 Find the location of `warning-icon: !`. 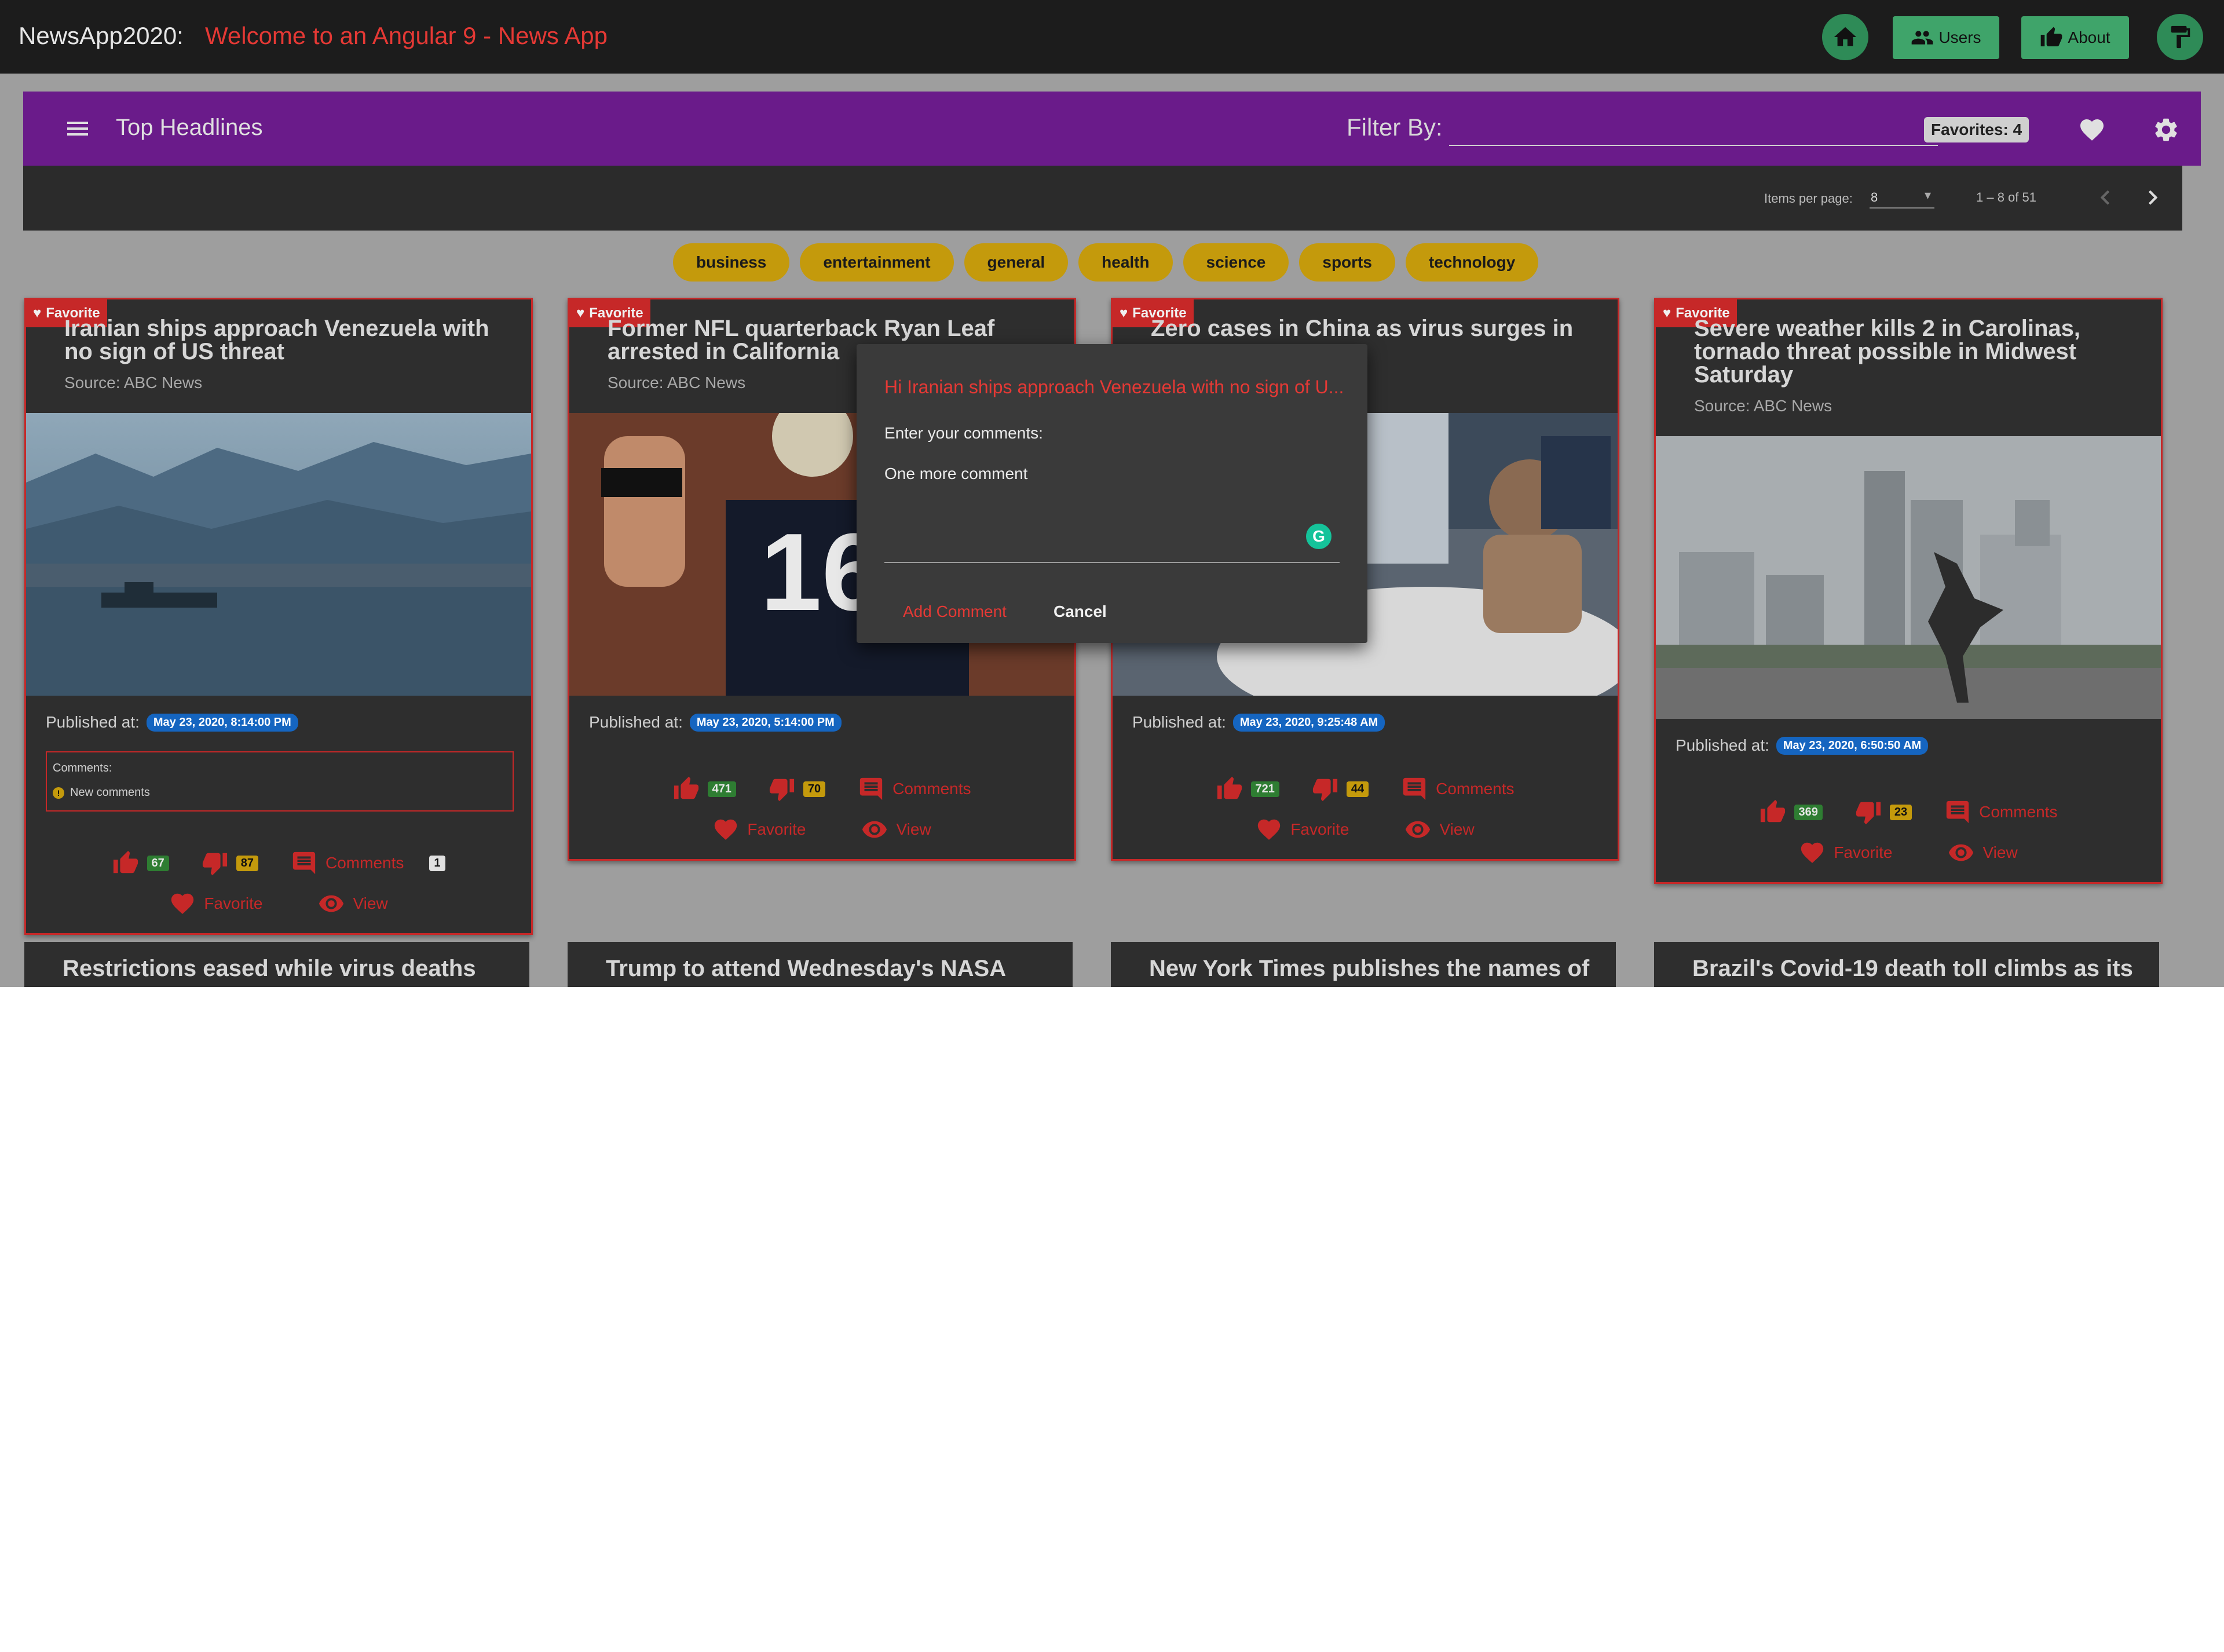

warning-icon: ! is located at coordinates (58, 793).